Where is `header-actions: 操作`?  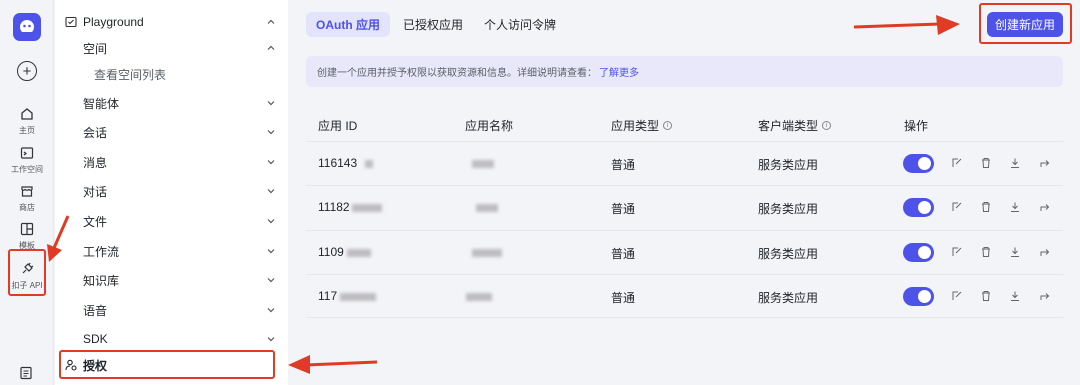 header-actions: 操作 is located at coordinates (916, 126).